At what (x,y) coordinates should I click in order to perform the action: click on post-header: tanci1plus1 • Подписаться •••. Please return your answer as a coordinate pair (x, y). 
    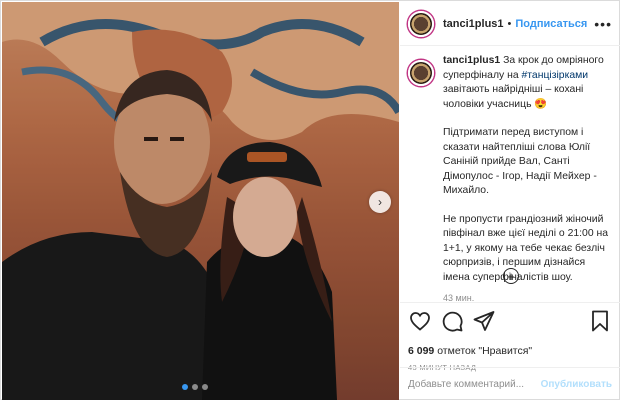
    Looking at the image, I should click on (510, 24).